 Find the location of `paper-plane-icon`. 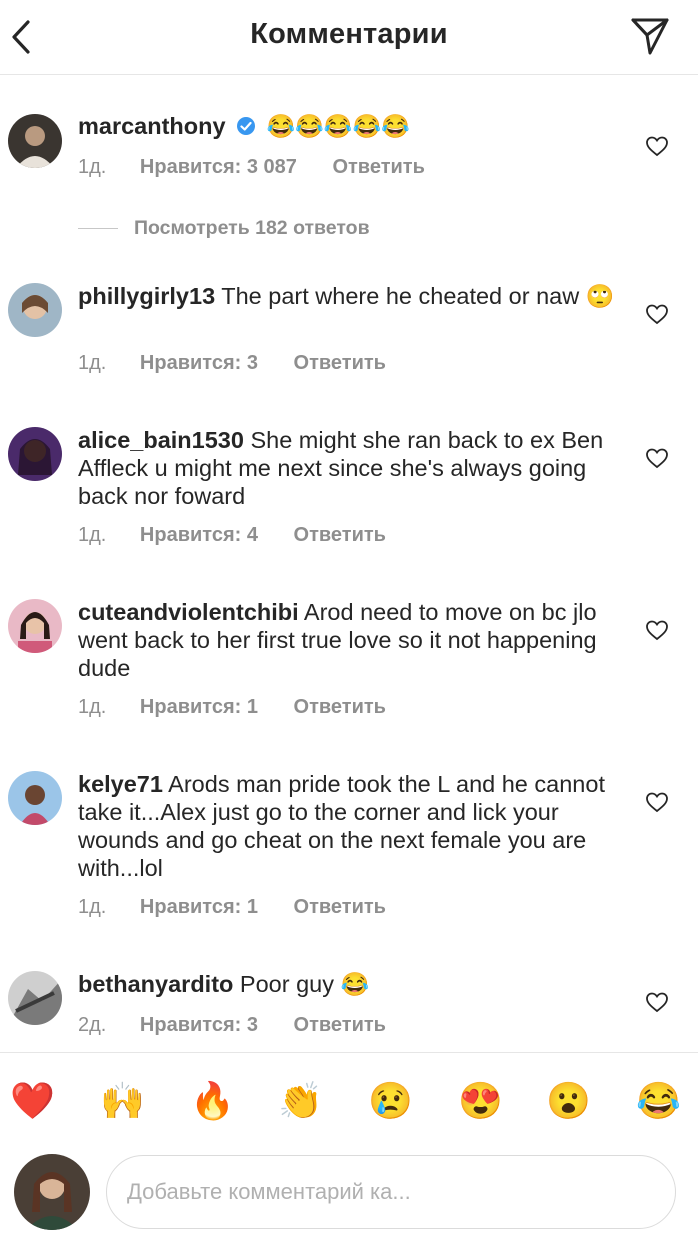

paper-plane-icon is located at coordinates (650, 36).